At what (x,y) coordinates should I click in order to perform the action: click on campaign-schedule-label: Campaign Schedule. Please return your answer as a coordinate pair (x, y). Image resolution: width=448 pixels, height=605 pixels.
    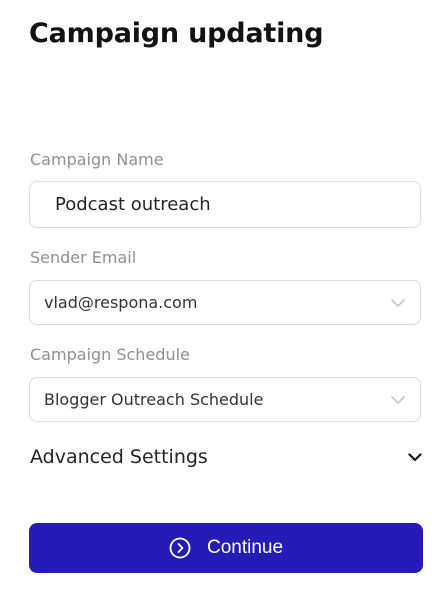
    Looking at the image, I should click on (110, 354).